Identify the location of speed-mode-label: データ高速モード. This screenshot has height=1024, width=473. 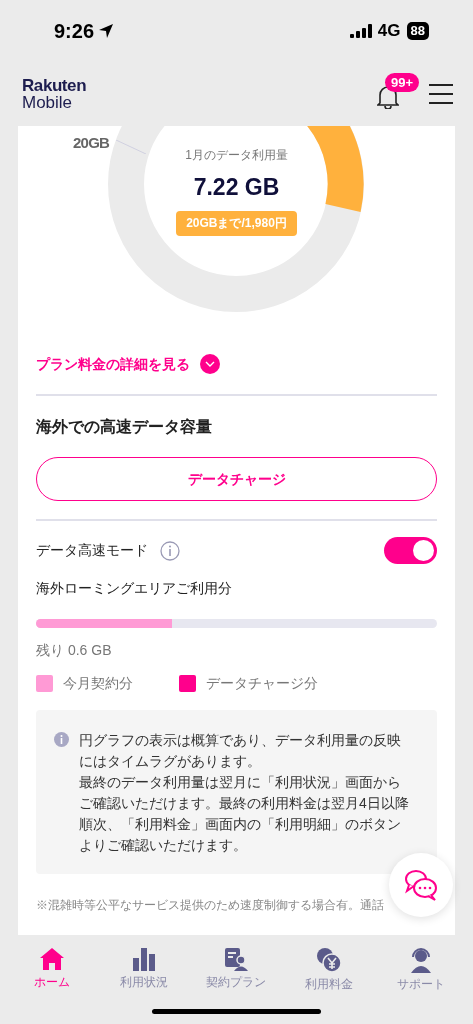
(92, 550).